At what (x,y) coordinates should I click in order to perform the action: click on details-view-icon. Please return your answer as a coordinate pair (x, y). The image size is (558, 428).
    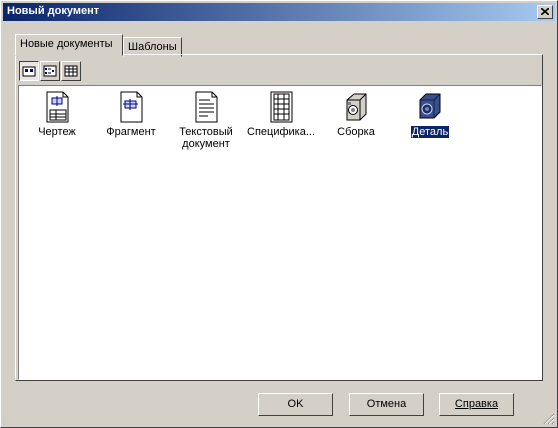
    Looking at the image, I should click on (71, 71).